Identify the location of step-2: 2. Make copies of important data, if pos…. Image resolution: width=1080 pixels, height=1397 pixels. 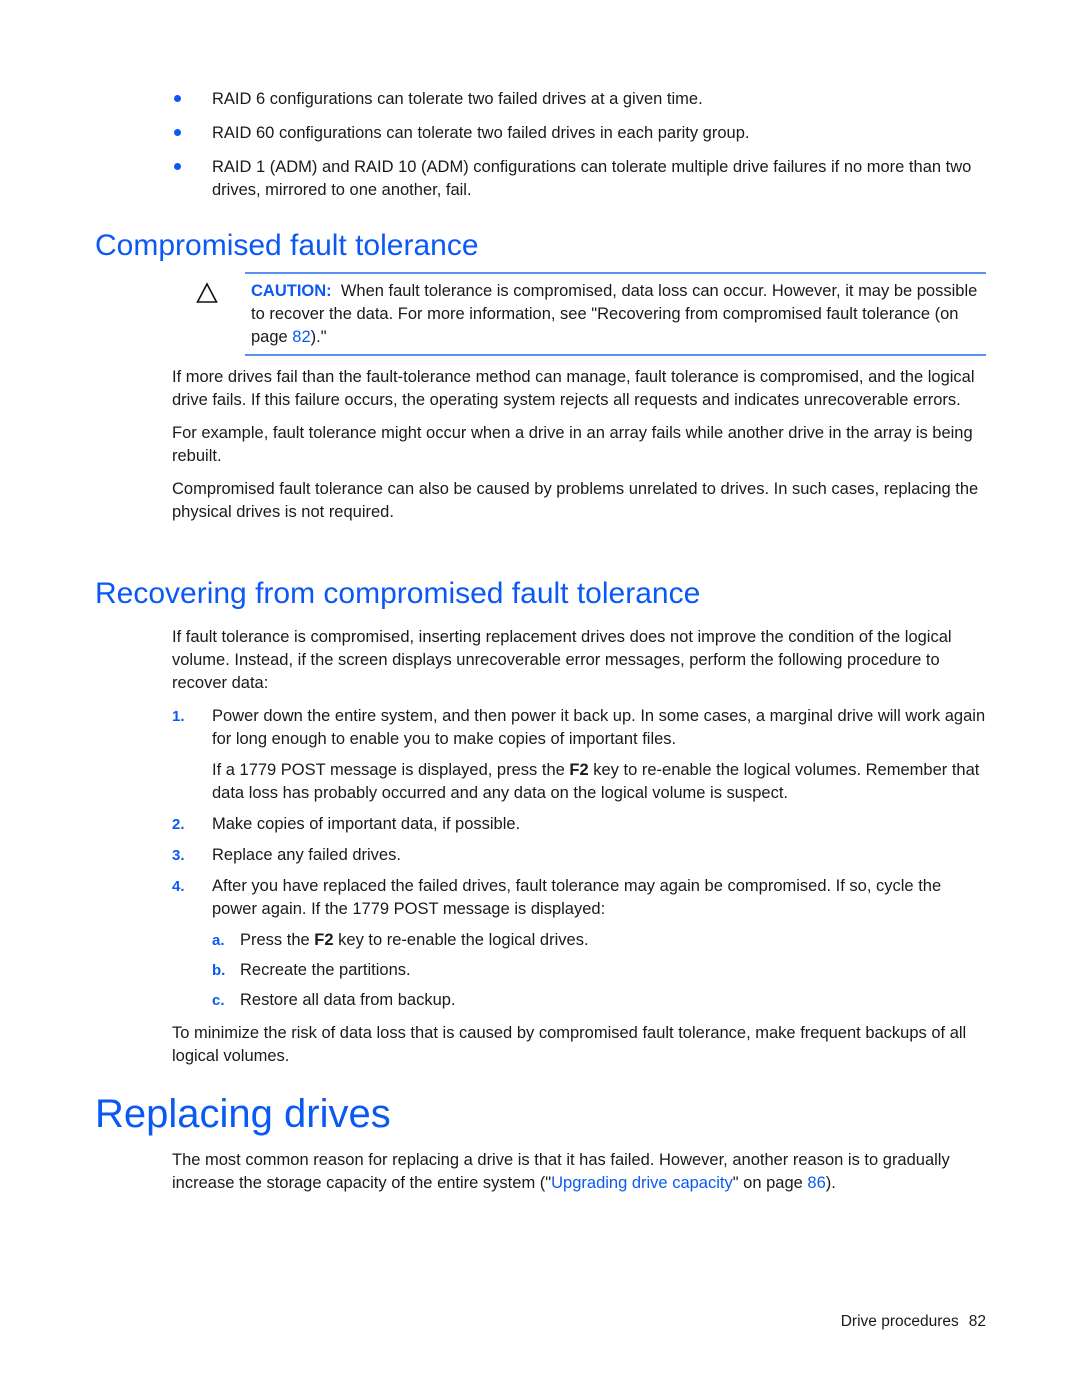
(346, 824).